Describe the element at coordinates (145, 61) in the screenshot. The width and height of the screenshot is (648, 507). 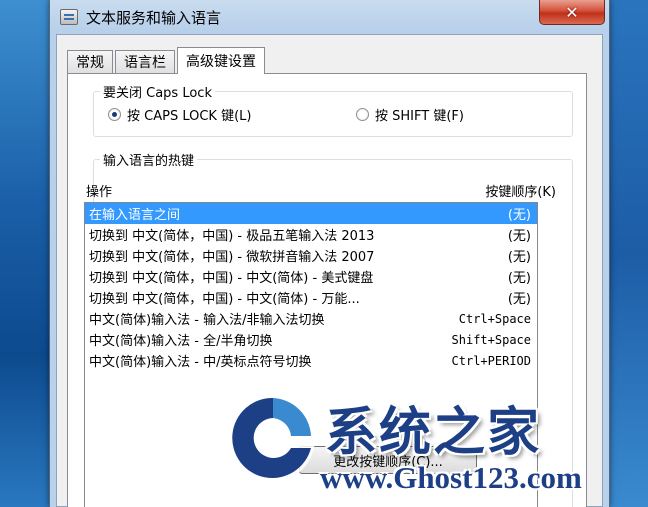
I see `tab-language-bar: 语言栏` at that location.